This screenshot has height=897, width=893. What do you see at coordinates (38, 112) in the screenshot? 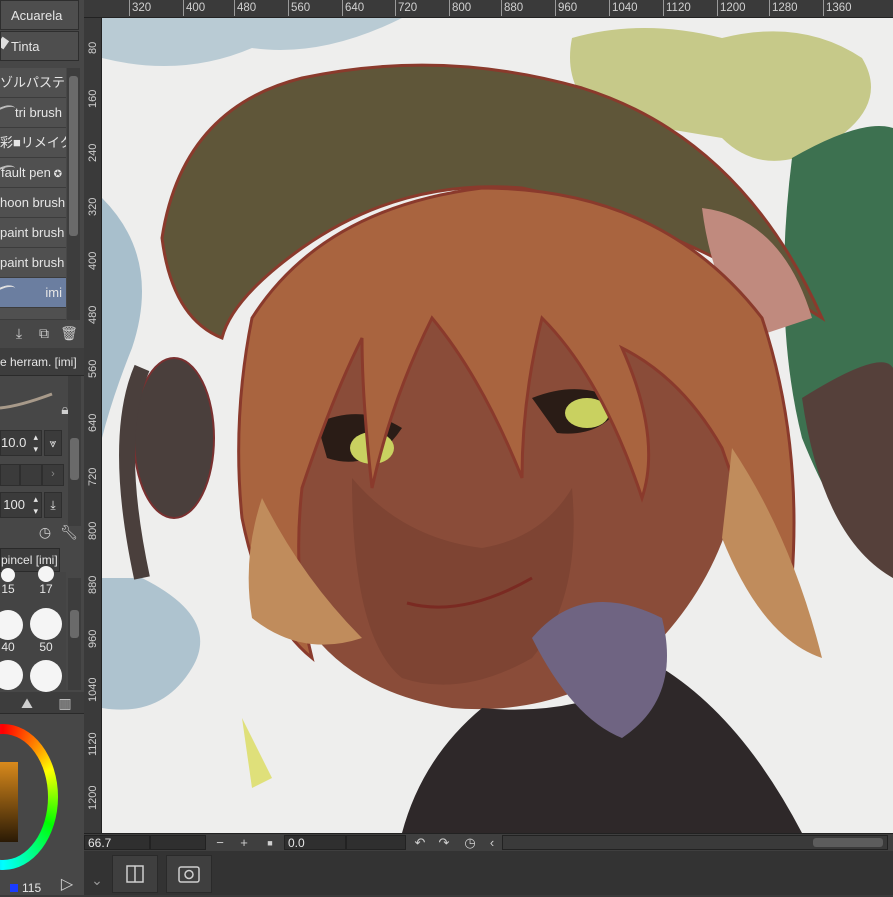
I see `sublist-item-label: tri brush` at bounding box center [38, 112].